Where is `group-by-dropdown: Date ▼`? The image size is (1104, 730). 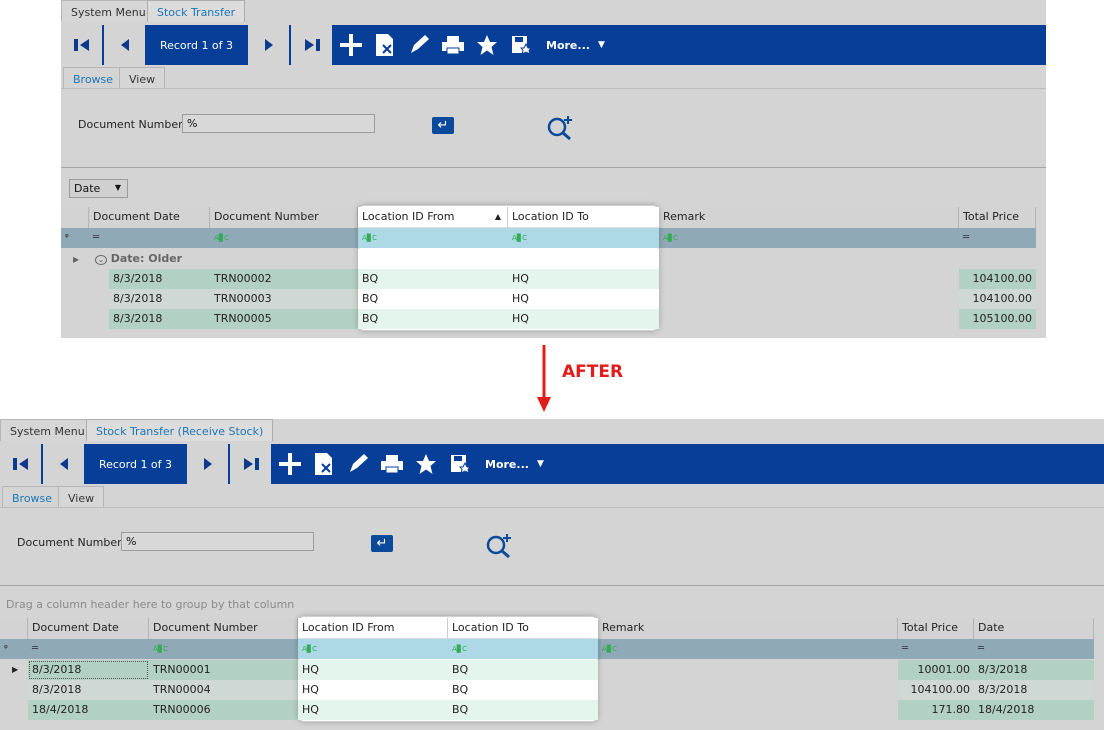
group-by-dropdown: Date ▼ is located at coordinates (98, 188).